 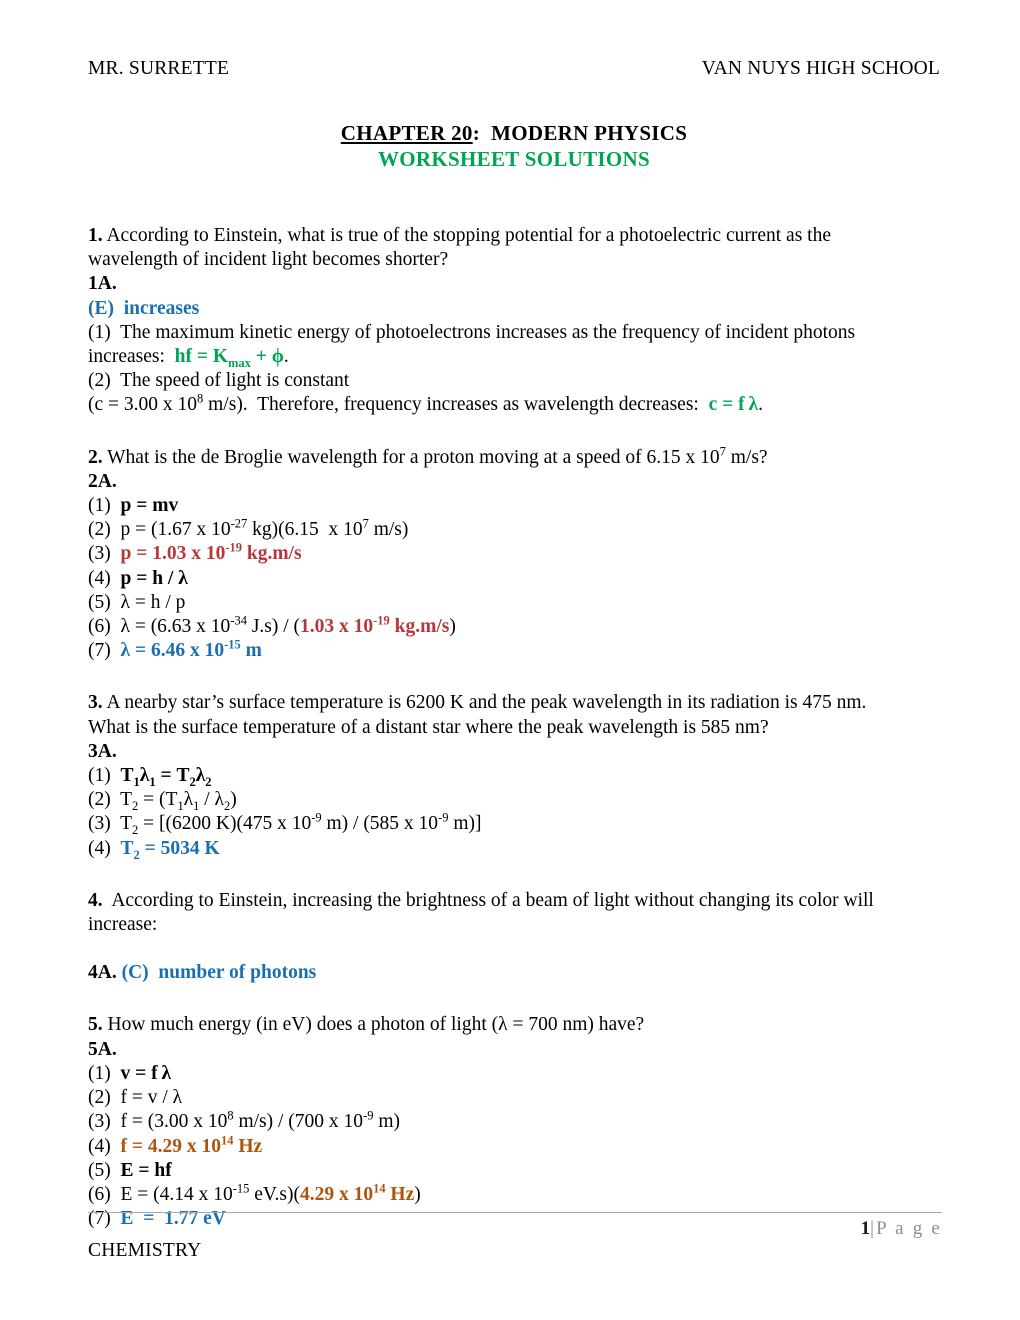 What do you see at coordinates (102, 481) in the screenshot?
I see `question-2-answer-label: 2A.` at bounding box center [102, 481].